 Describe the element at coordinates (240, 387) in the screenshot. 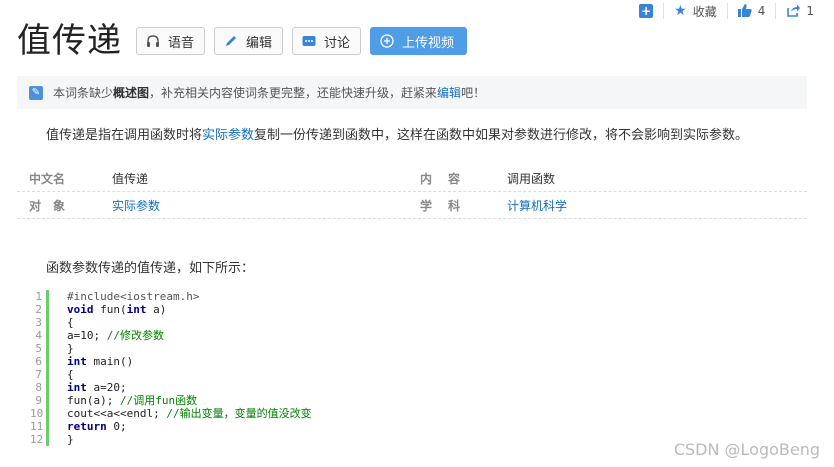

I see `code-line: 8 int a=20;` at that location.